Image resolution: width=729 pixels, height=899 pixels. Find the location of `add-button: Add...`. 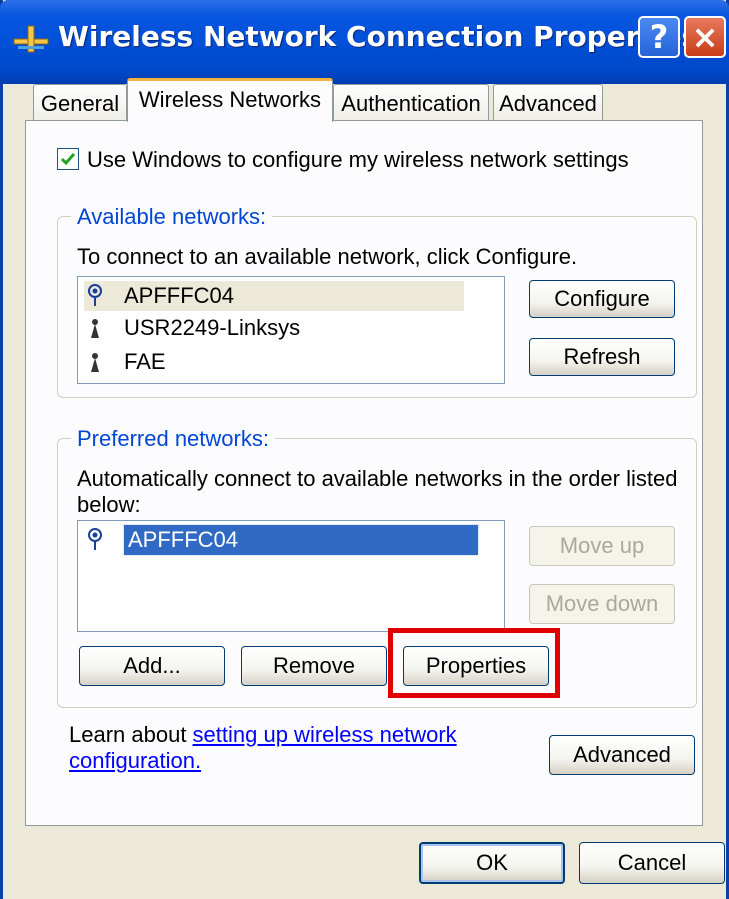

add-button: Add... is located at coordinates (152, 666).